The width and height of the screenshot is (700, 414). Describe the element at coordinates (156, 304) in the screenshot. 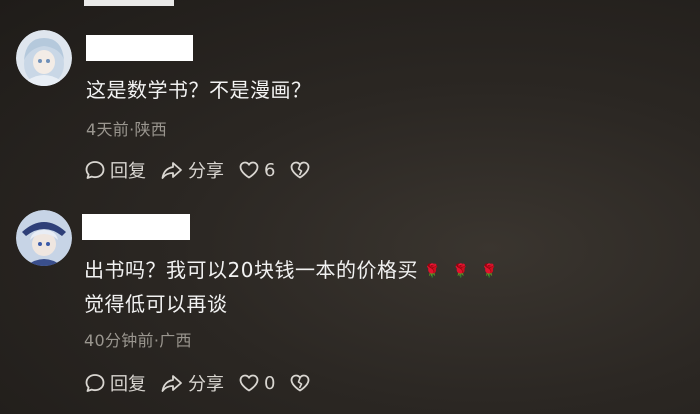

I see `comment-text-part: 觉得低可以再谈` at that location.